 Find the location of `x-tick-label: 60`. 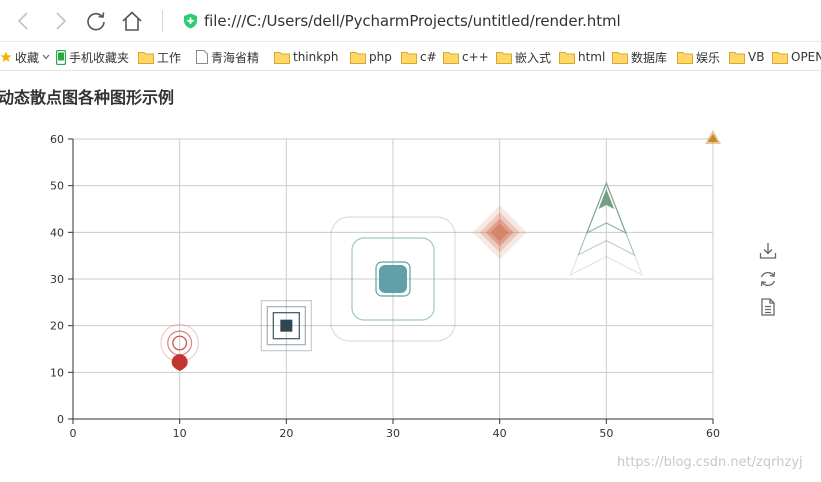

x-tick-label: 60 is located at coordinates (713, 433).